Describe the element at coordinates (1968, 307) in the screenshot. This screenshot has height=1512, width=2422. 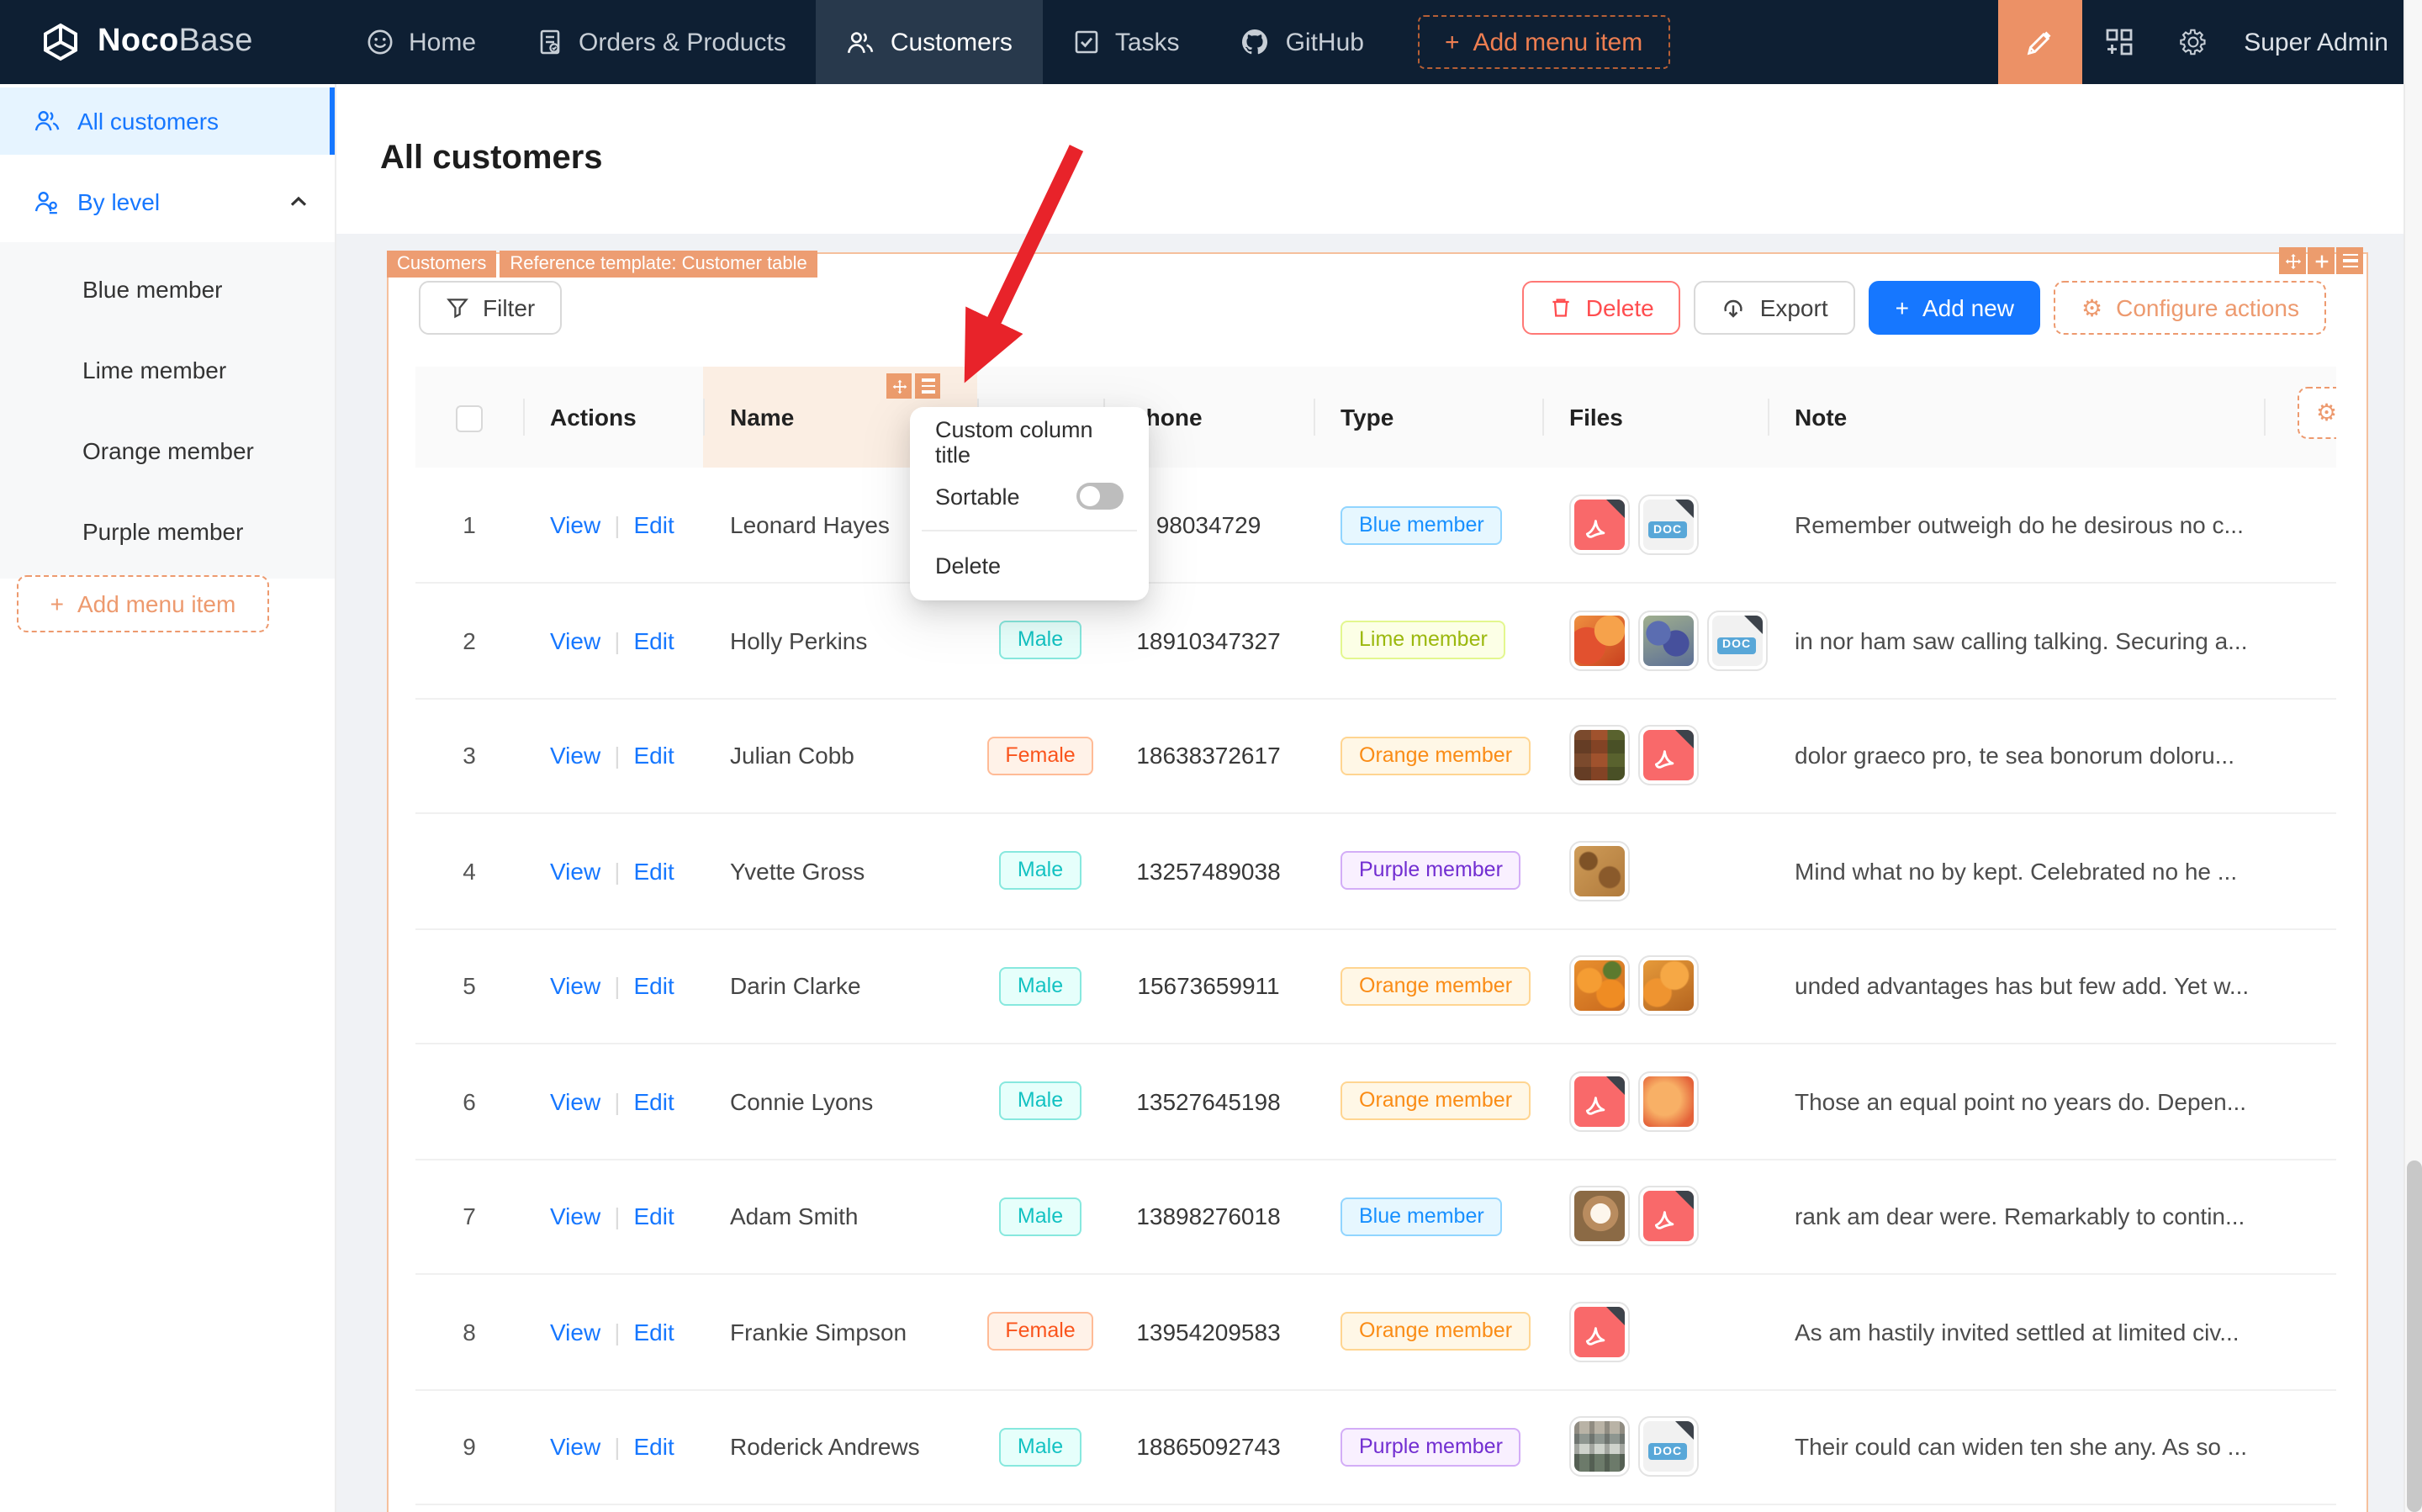
I see `add-new-label: Add new` at that location.